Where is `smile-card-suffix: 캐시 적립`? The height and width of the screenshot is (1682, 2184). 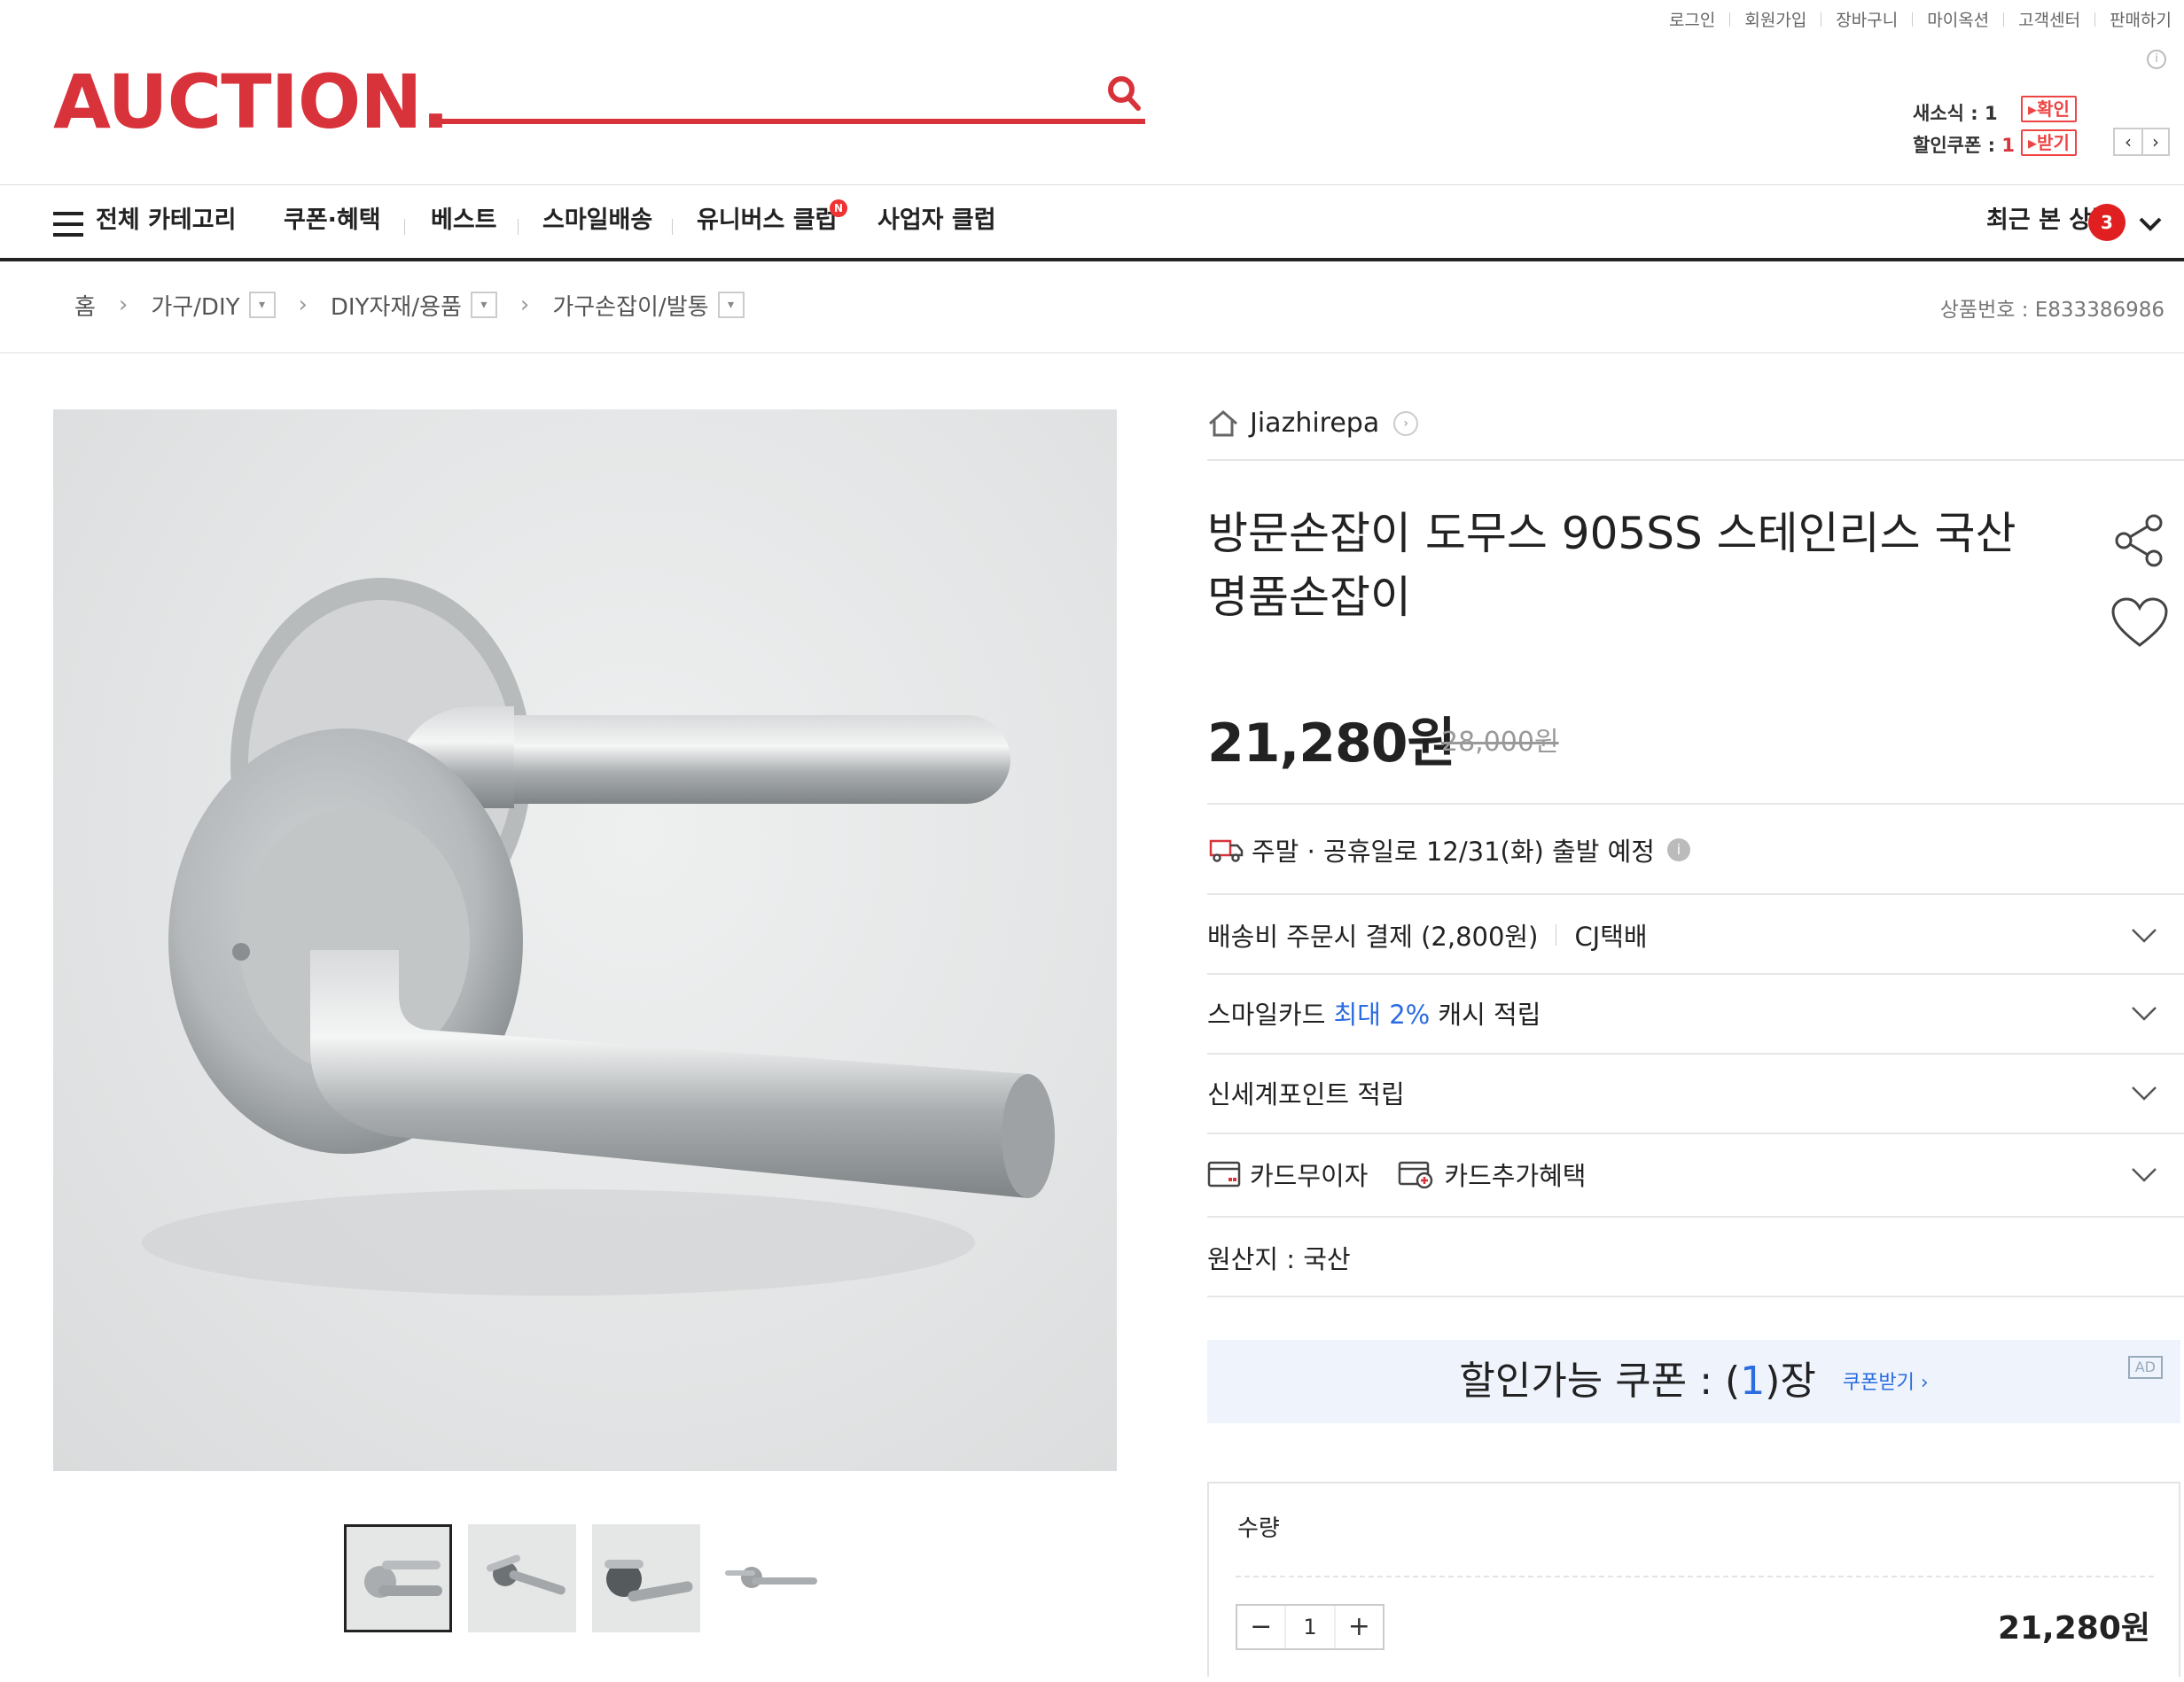 smile-card-suffix: 캐시 적립 is located at coordinates (1485, 1015).